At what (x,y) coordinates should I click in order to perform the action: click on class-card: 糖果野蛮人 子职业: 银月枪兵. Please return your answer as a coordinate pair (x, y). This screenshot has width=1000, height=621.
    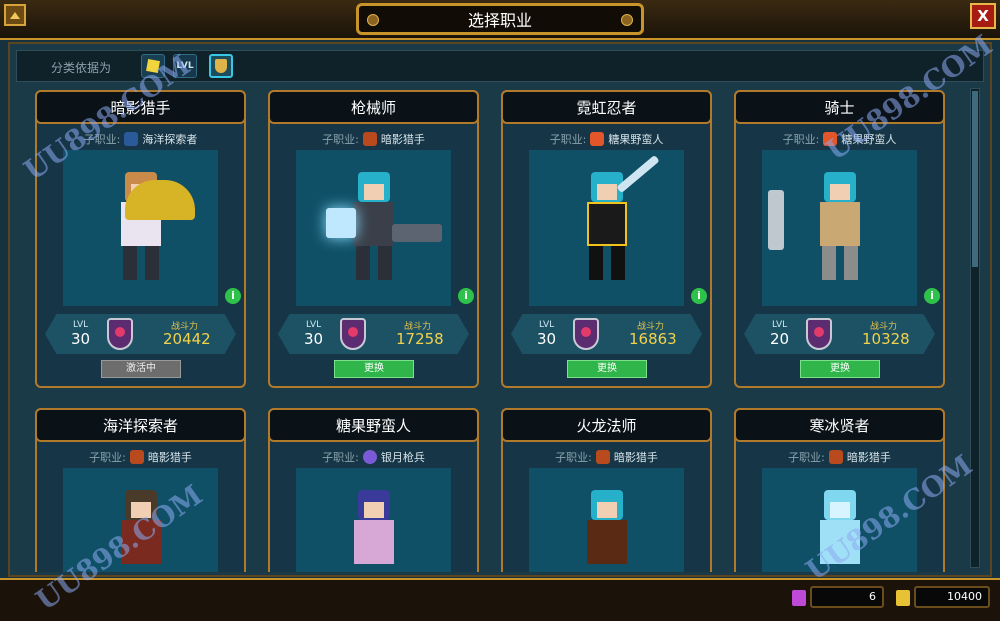
    Looking at the image, I should click on (373, 490).